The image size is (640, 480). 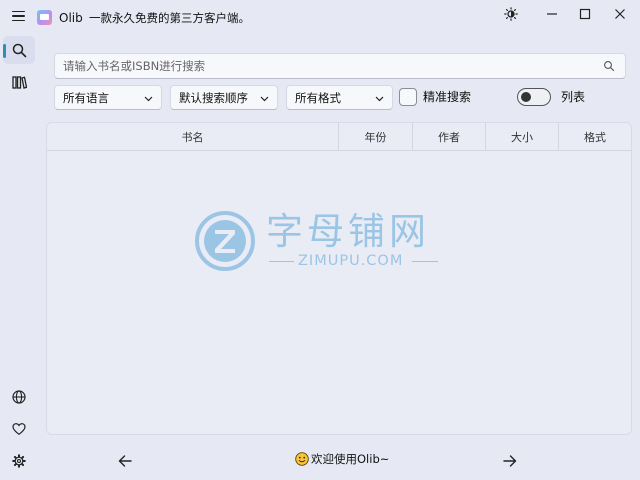 I want to click on watermark: 字母铺网 ZIMUPU.COM, so click(x=319, y=241).